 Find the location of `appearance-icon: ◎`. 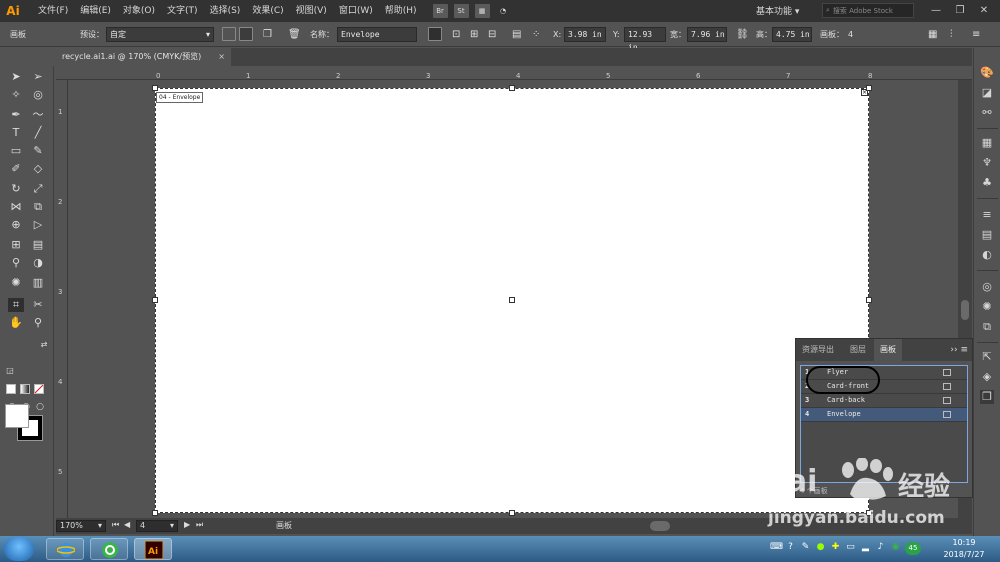

appearance-icon: ◎ is located at coordinates (987, 287).